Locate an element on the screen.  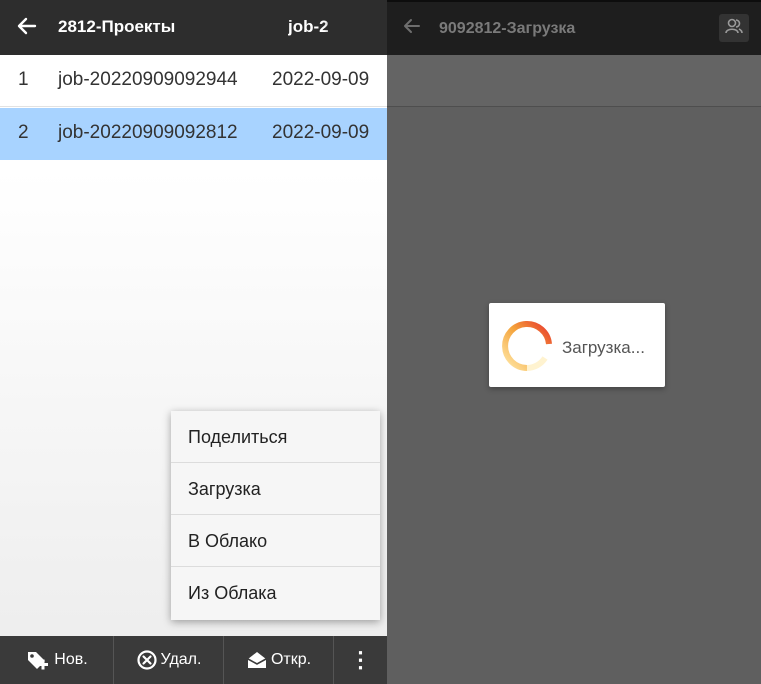
row-job-name: job-20220909092944 is located at coordinates (148, 79).